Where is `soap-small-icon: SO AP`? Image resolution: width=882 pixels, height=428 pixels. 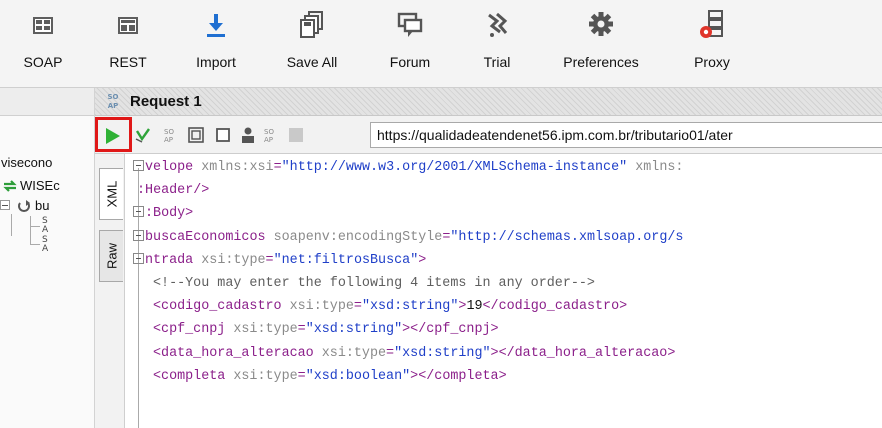 soap-small-icon: SO AP is located at coordinates (170, 135).